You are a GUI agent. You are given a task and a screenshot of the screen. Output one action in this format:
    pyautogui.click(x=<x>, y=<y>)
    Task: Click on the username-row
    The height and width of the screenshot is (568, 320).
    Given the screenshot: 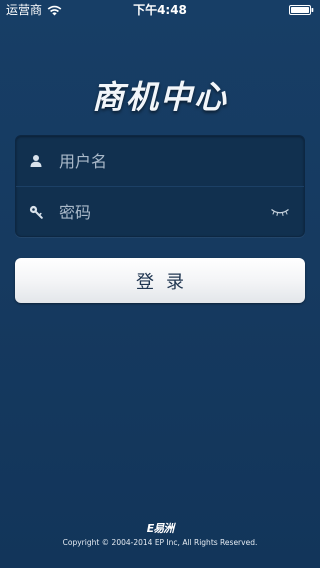 What is the action you would take?
    pyautogui.click(x=160, y=161)
    